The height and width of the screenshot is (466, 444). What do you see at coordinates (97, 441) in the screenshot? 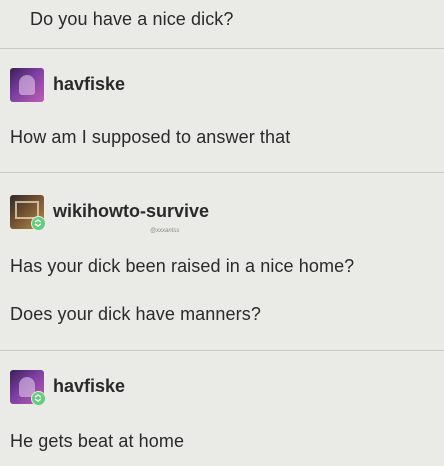
I see `post-text-reply: He gets beat at home` at bounding box center [97, 441].